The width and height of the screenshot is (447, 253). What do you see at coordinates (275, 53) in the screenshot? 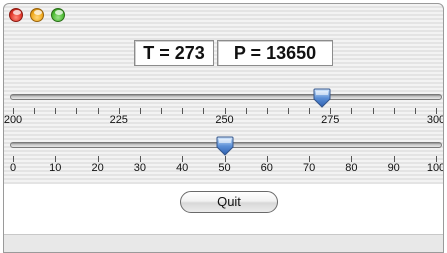
I see `pressure-readout: P = 13650` at bounding box center [275, 53].